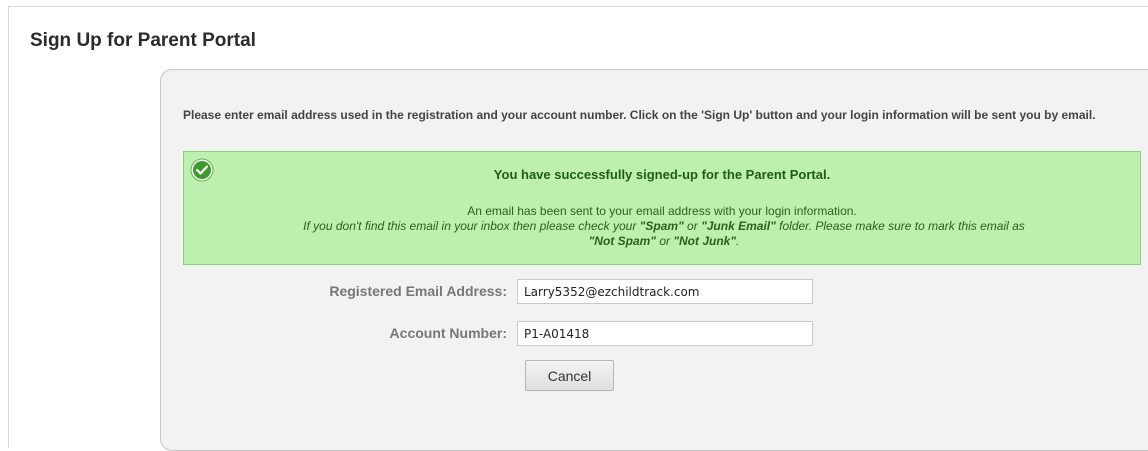 The image size is (1148, 451). What do you see at coordinates (569, 375) in the screenshot?
I see `cancel-button: Cancel` at bounding box center [569, 375].